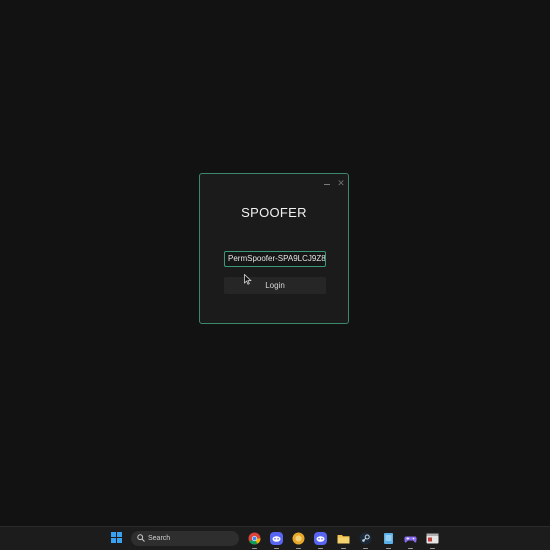  Describe the element at coordinates (388, 538) in the screenshot. I see `notepad-icon` at that location.